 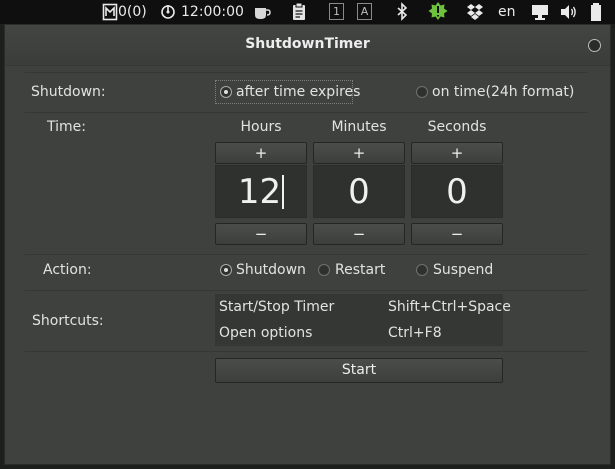 What do you see at coordinates (277, 307) in the screenshot?
I see `shortcut-name: Start/Stop Timer` at bounding box center [277, 307].